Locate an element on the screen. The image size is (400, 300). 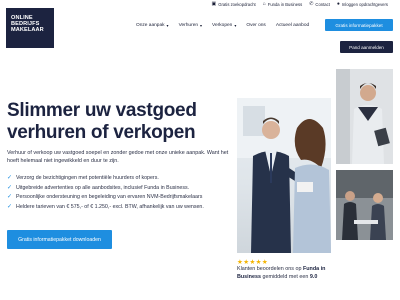
topbar-link-zoekopdracht: ▣ Gratis zoekopdracht is located at coordinates (233, 3).